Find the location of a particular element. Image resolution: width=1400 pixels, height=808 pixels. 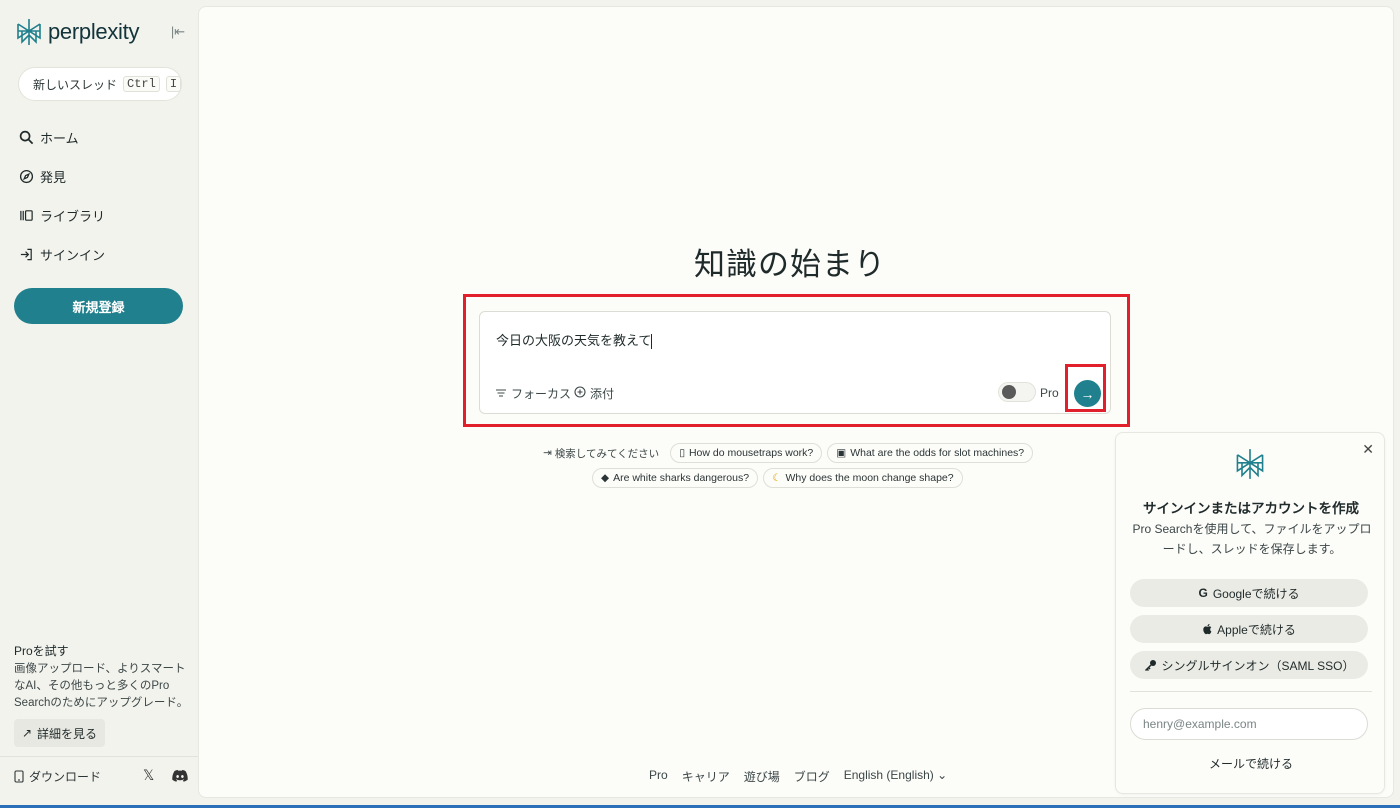

suggestion-lead: ⇥ 検索してみてください is located at coordinates (601, 453).